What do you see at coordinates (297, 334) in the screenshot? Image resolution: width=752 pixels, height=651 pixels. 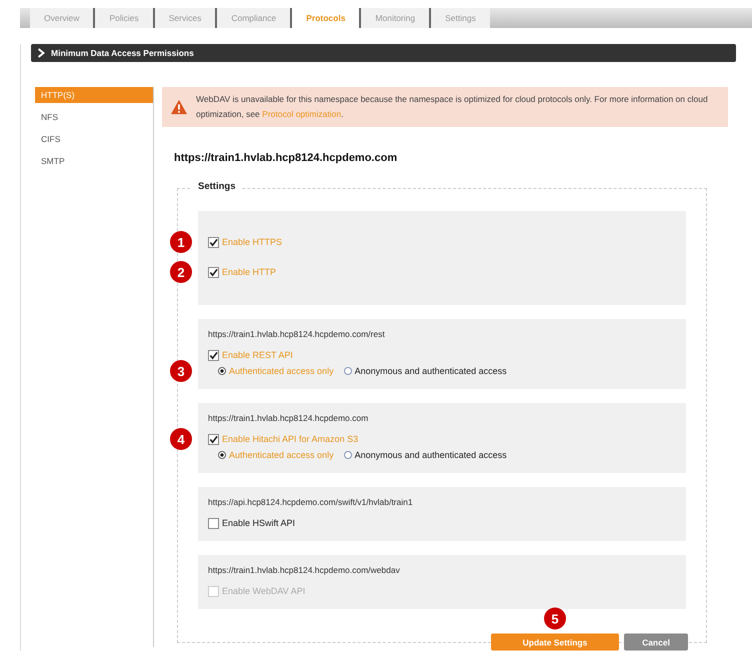 I see `endpoint-url: https://train1.hvlab.hcp8124.hcpdemo.com/rest` at bounding box center [297, 334].